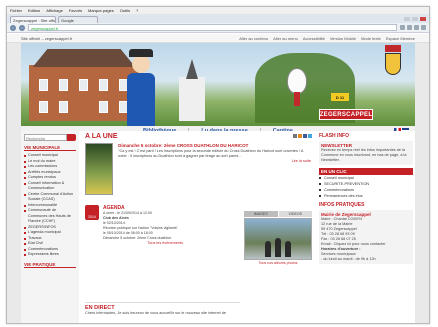 Image resolution: width=438 pixels, height=327 pixels. Describe the element at coordinates (50, 186) in the screenshot. I see `sidebar-item: Conseil Information & Communication` at that location.